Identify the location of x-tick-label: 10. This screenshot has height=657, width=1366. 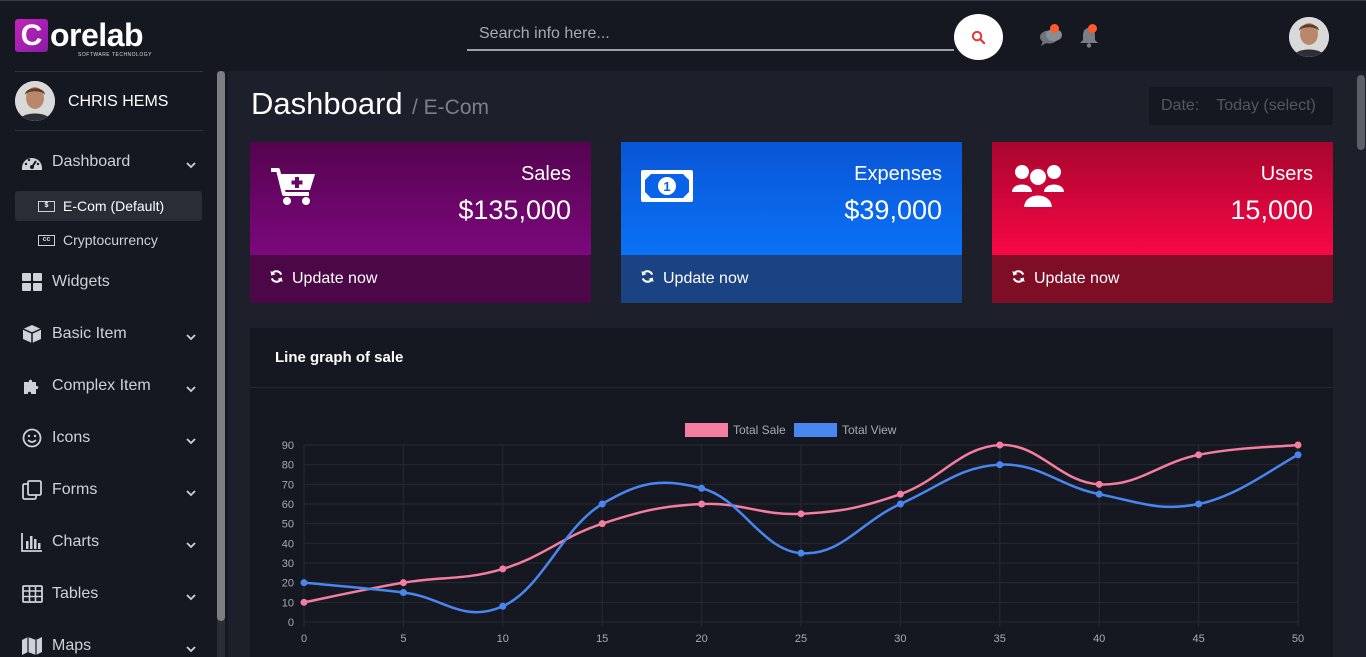
(503, 639).